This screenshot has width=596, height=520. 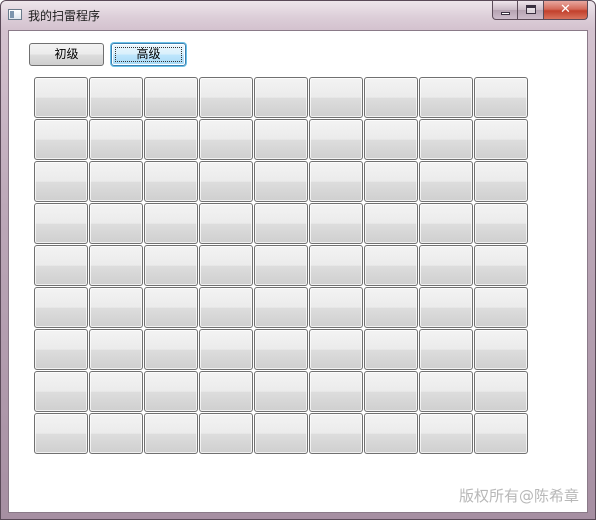 I want to click on copyright-watermark: 版权所有@陈希章, so click(x=518, y=496).